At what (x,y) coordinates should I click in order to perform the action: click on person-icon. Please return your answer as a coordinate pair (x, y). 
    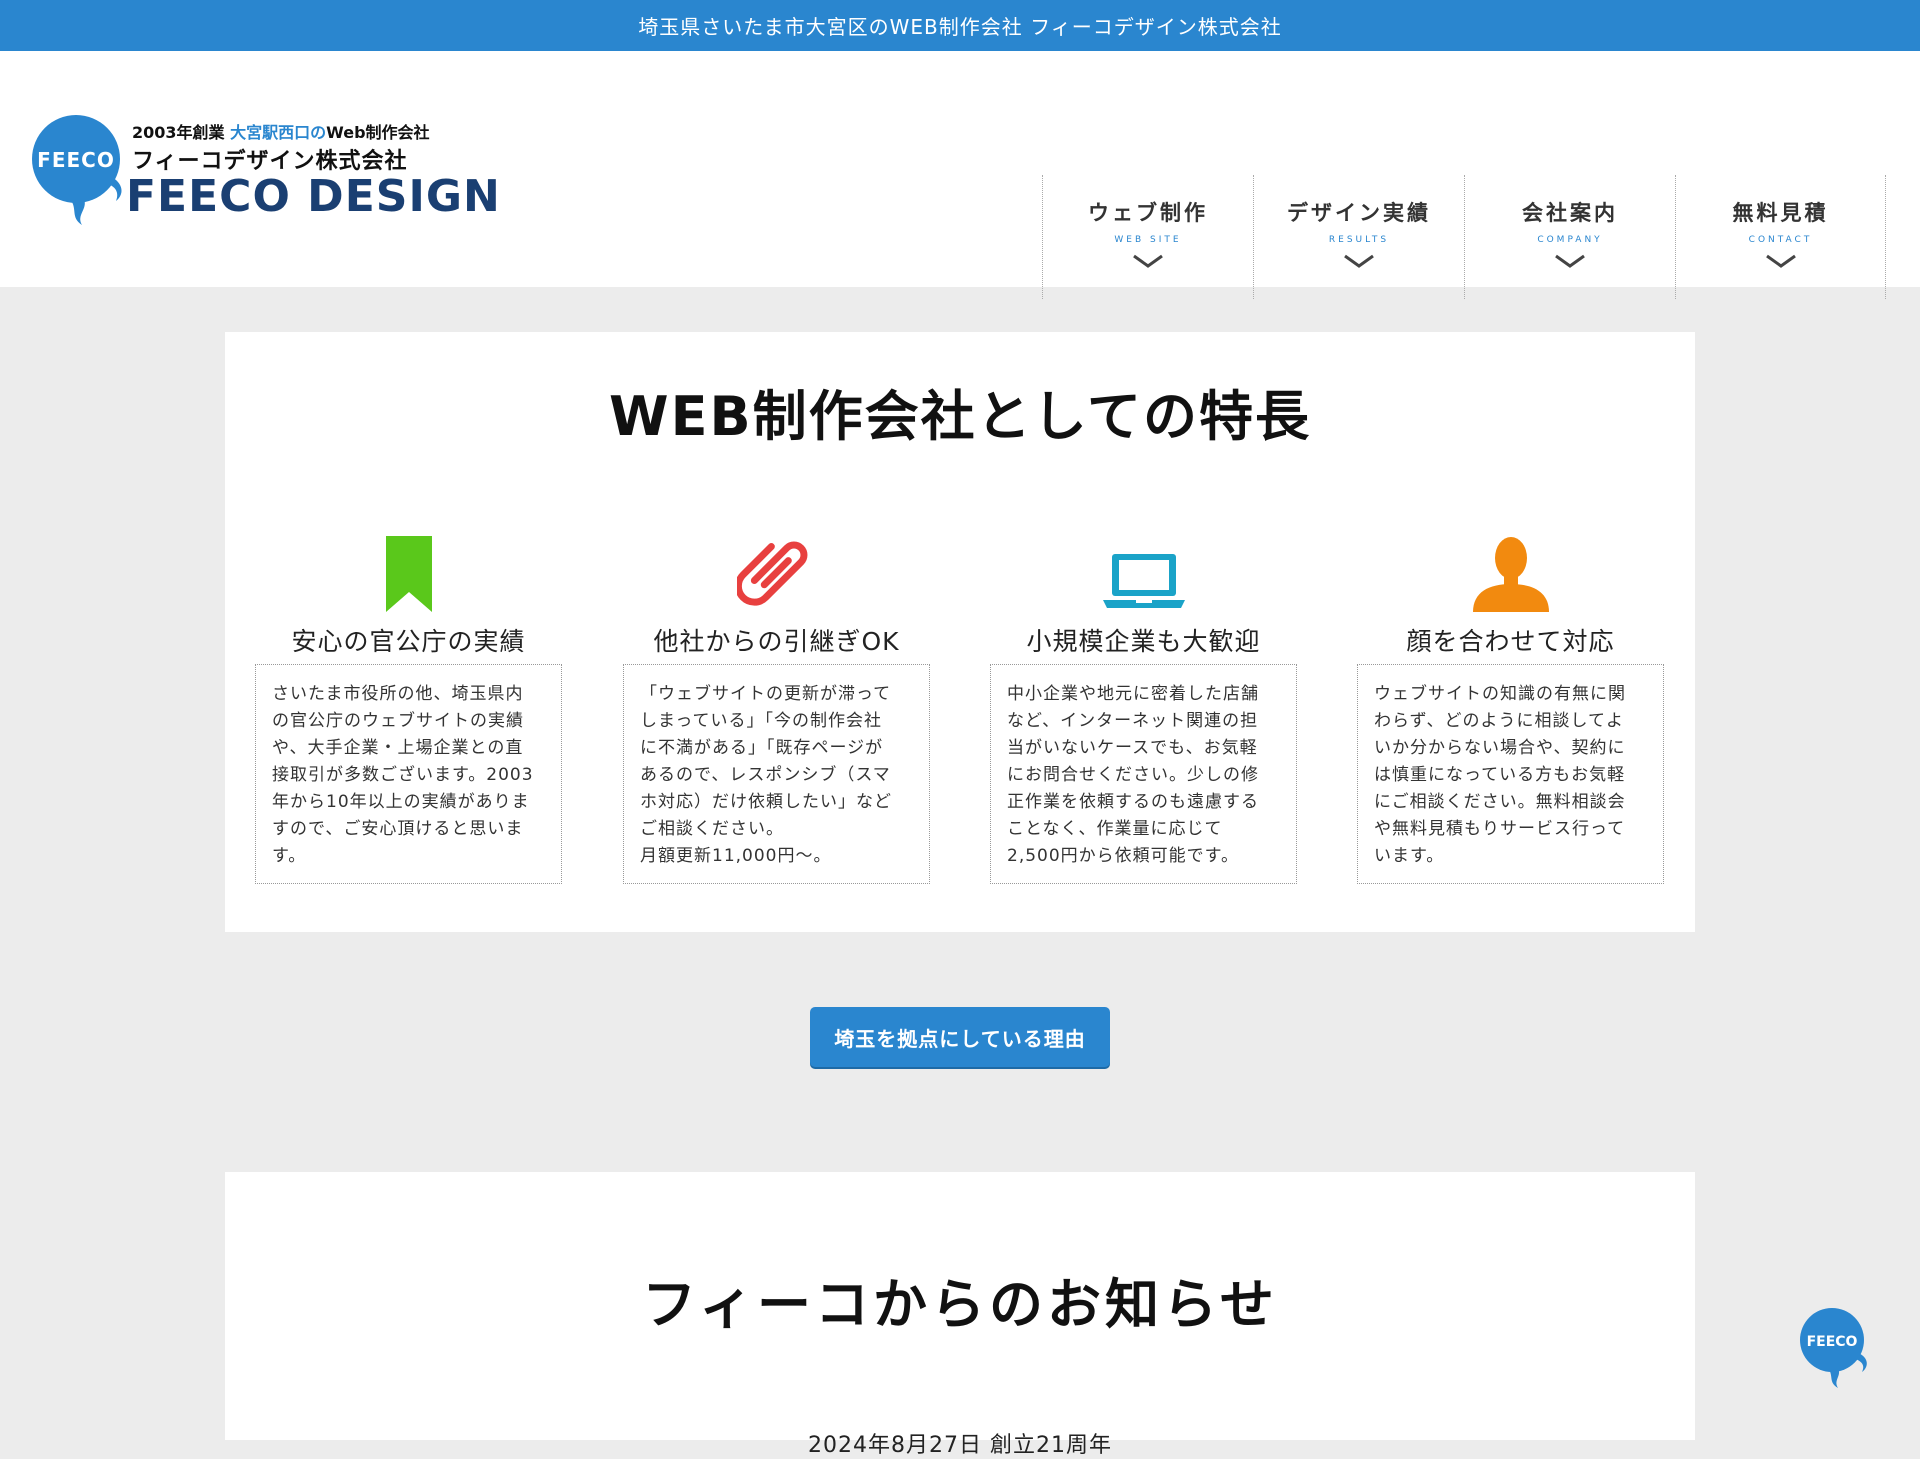
    Looking at the image, I should click on (1510, 572).